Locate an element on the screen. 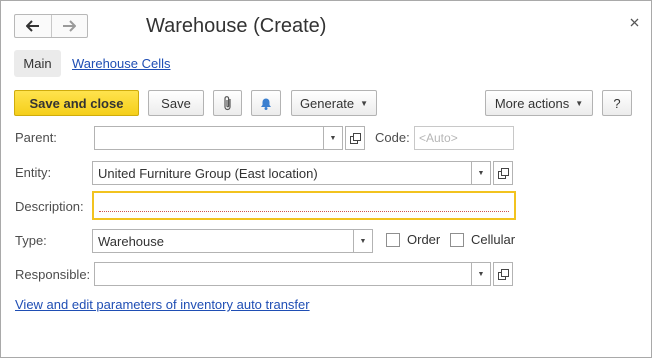  close-icon is located at coordinates (634, 22).